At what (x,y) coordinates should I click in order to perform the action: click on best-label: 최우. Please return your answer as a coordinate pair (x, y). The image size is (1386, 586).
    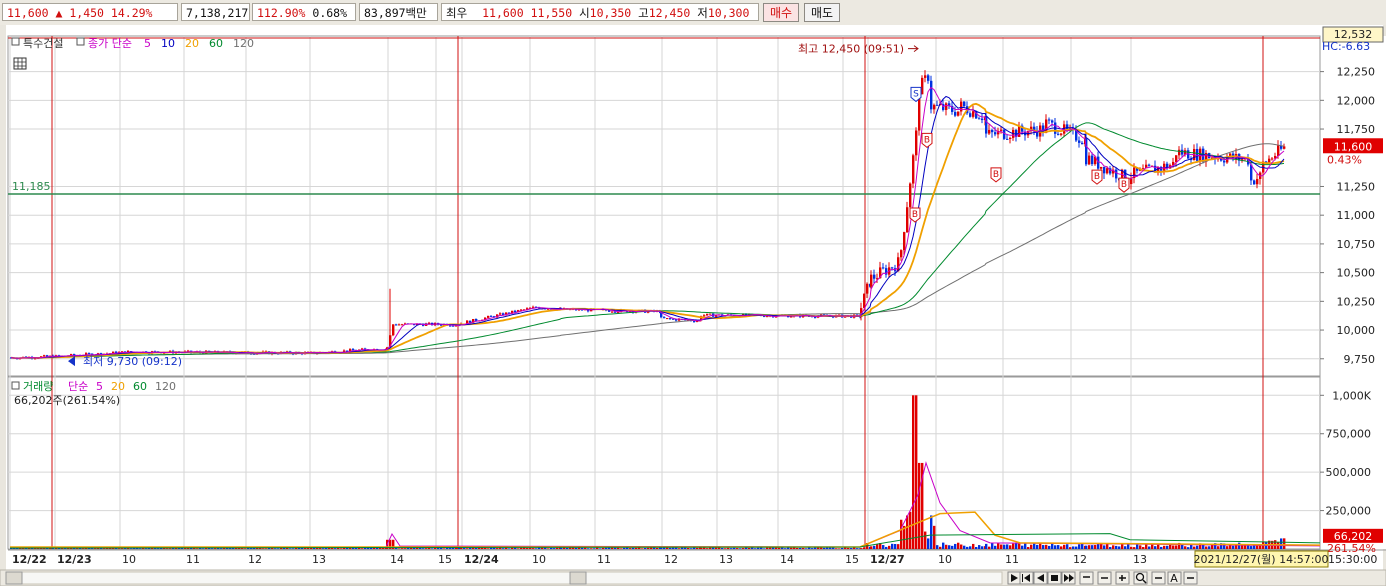
    Looking at the image, I should click on (457, 13).